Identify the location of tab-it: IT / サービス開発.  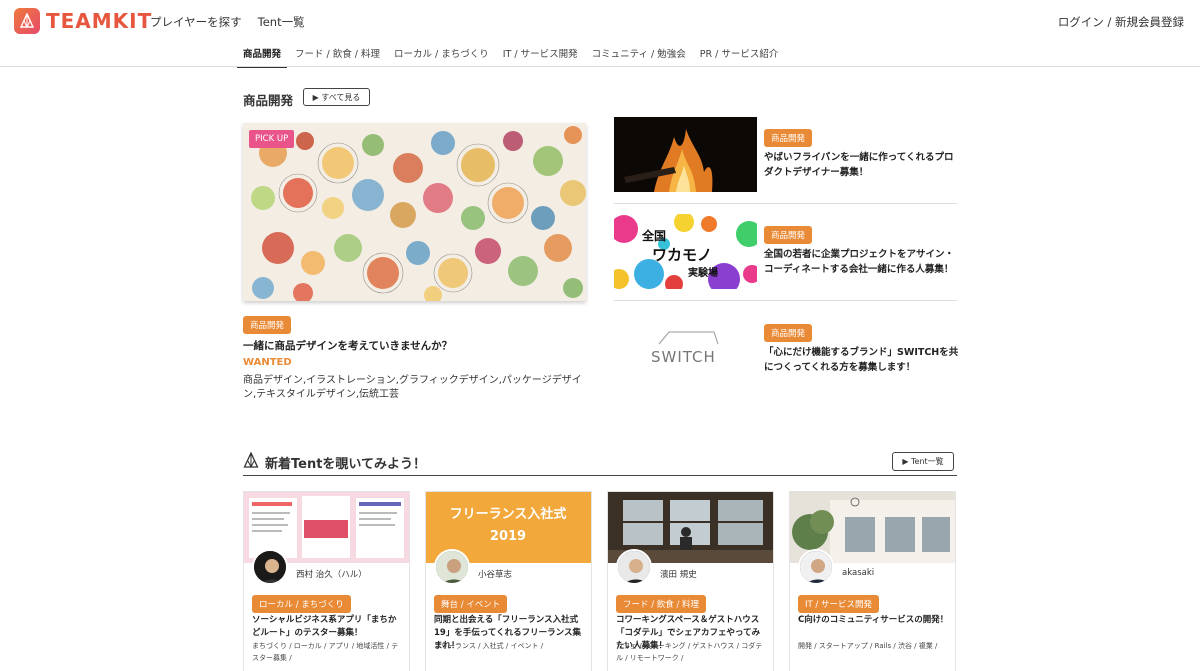
(540, 57).